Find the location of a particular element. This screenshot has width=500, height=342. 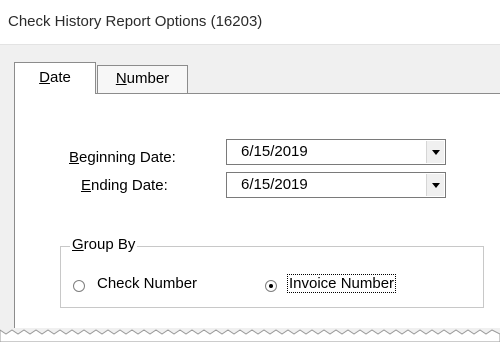

radio-invoice-number is located at coordinates (271, 286).